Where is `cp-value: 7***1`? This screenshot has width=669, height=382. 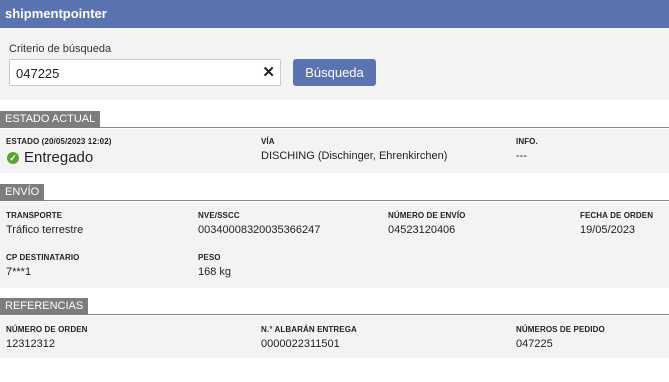
cp-value: 7***1 is located at coordinates (19, 272).